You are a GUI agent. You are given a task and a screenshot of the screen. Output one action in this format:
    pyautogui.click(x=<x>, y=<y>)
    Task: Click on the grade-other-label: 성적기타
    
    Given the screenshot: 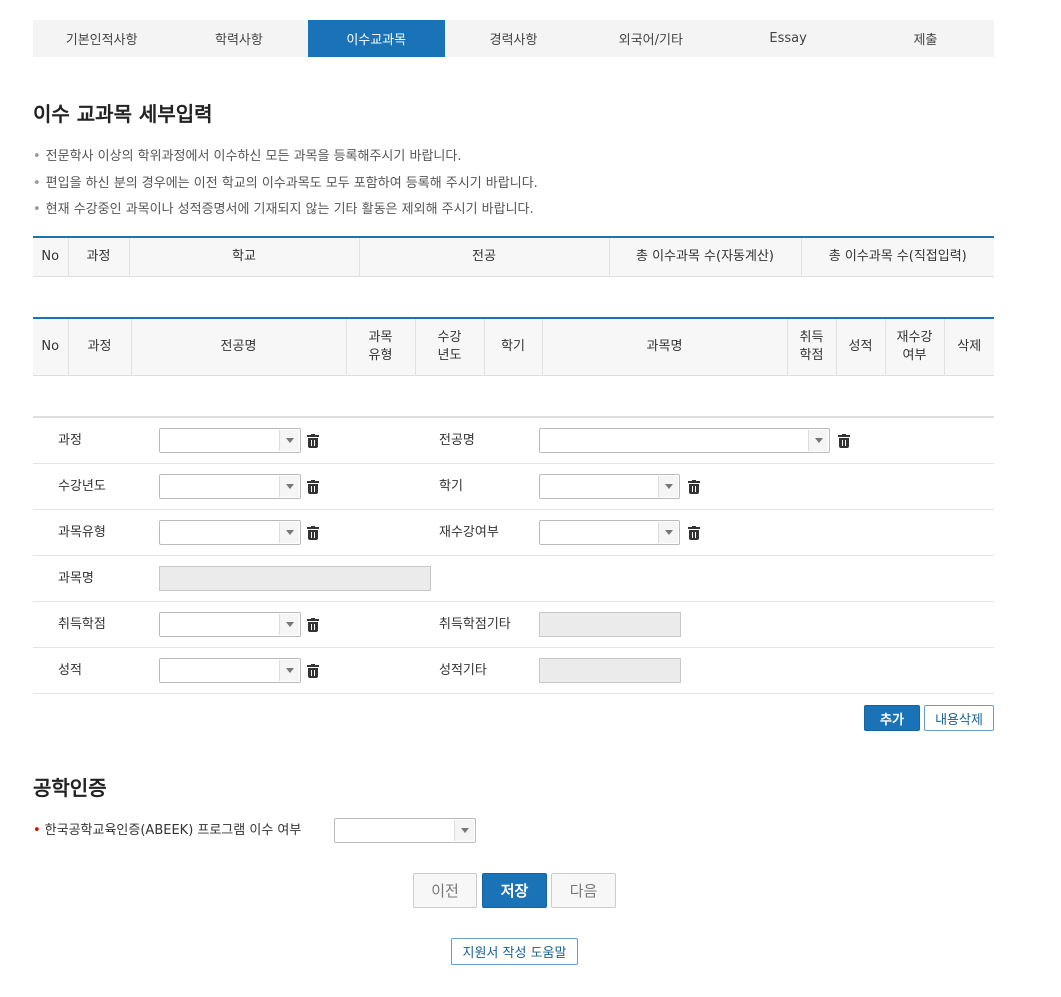 What is the action you would take?
    pyautogui.click(x=463, y=670)
    